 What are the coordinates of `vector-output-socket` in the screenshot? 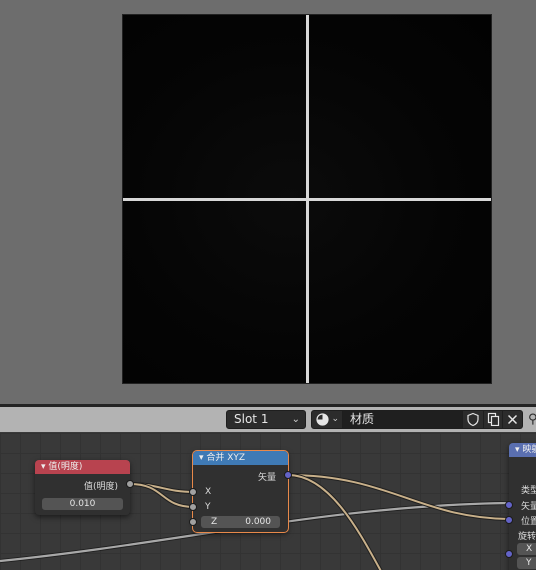 It's located at (288, 475).